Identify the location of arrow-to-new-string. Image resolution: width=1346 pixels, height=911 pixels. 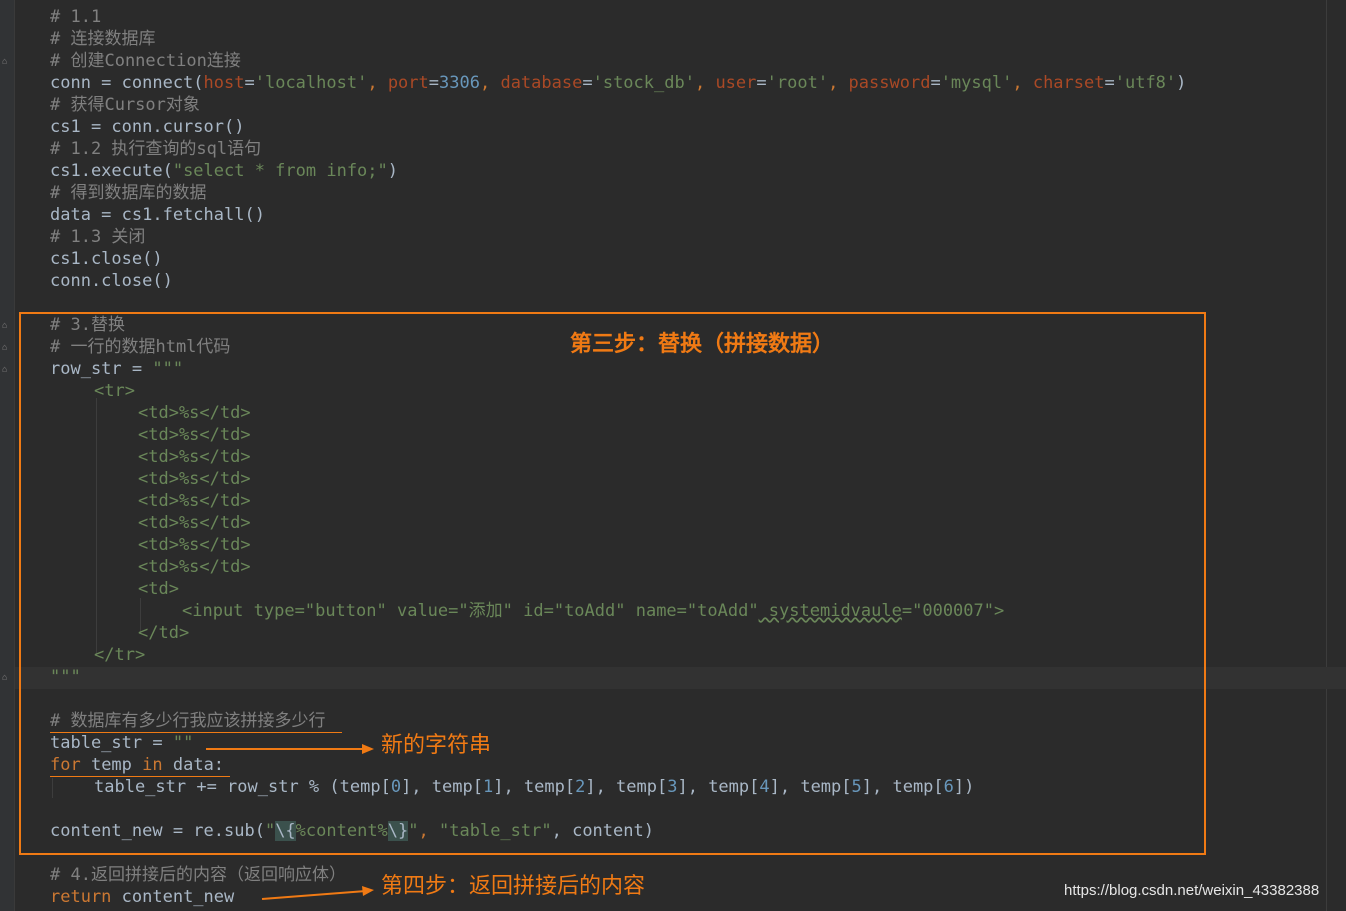
(290, 749).